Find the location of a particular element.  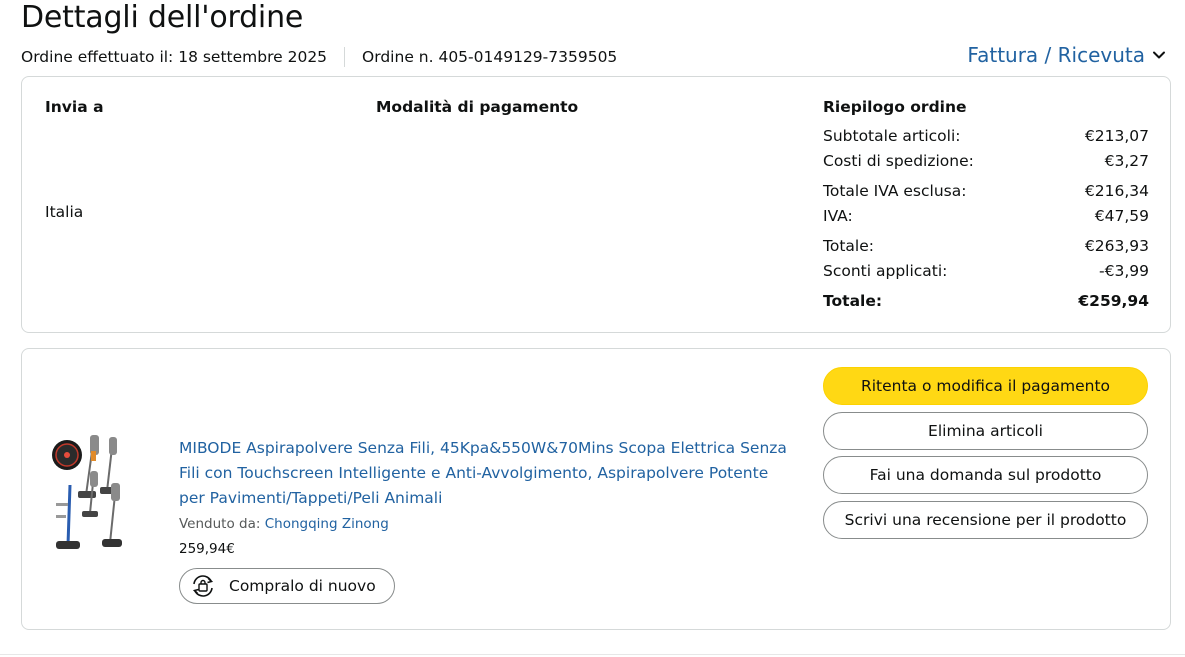

summary-value: -€3,99 is located at coordinates (1124, 271).